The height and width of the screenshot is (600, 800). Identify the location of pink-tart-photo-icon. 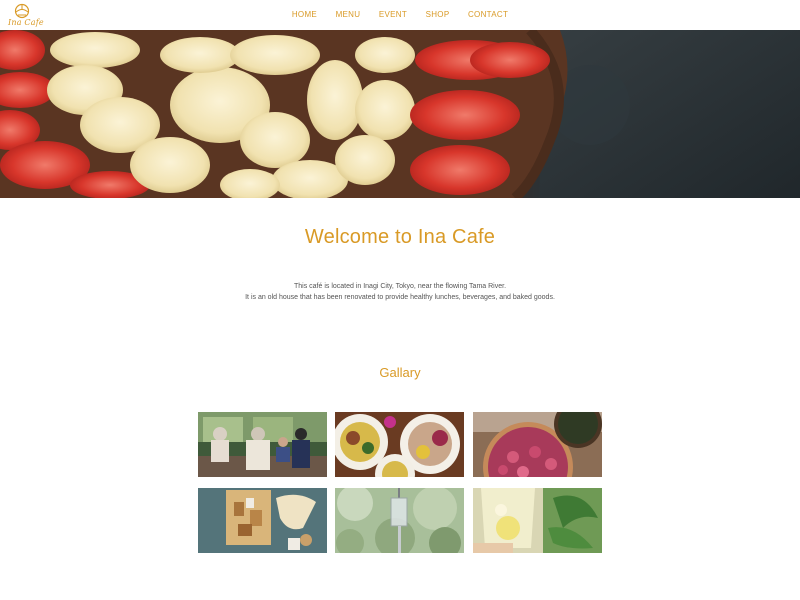
(537, 444).